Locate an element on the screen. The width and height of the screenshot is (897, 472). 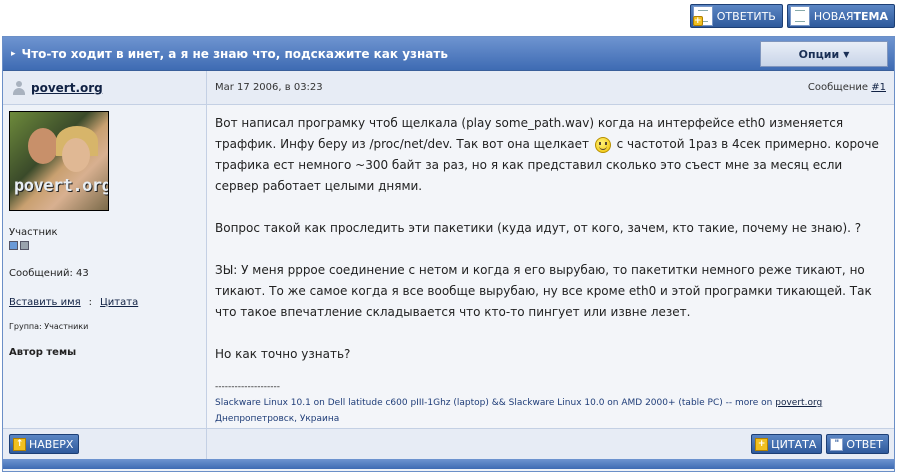
posts-count: Сообщений: 43 is located at coordinates (49, 273).